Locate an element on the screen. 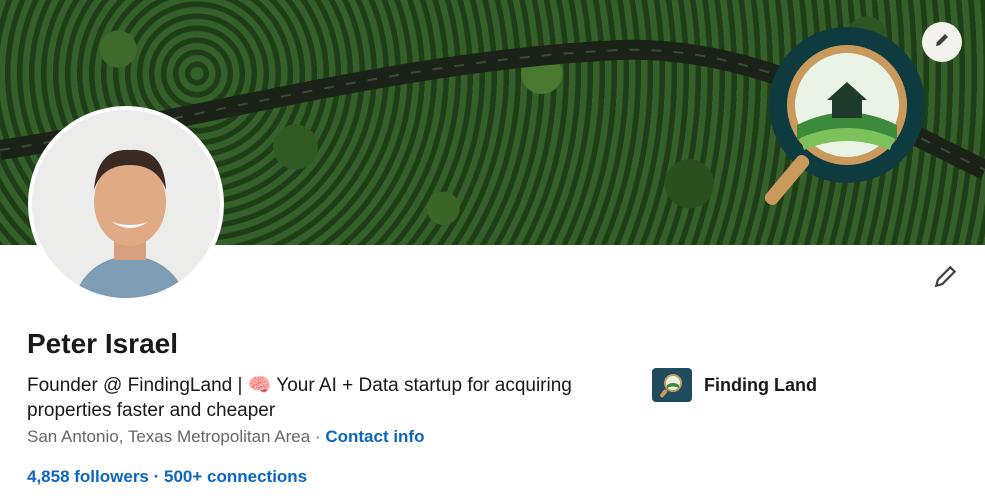 The image size is (985, 498). brain-emoji: 🧠 is located at coordinates (259, 385).